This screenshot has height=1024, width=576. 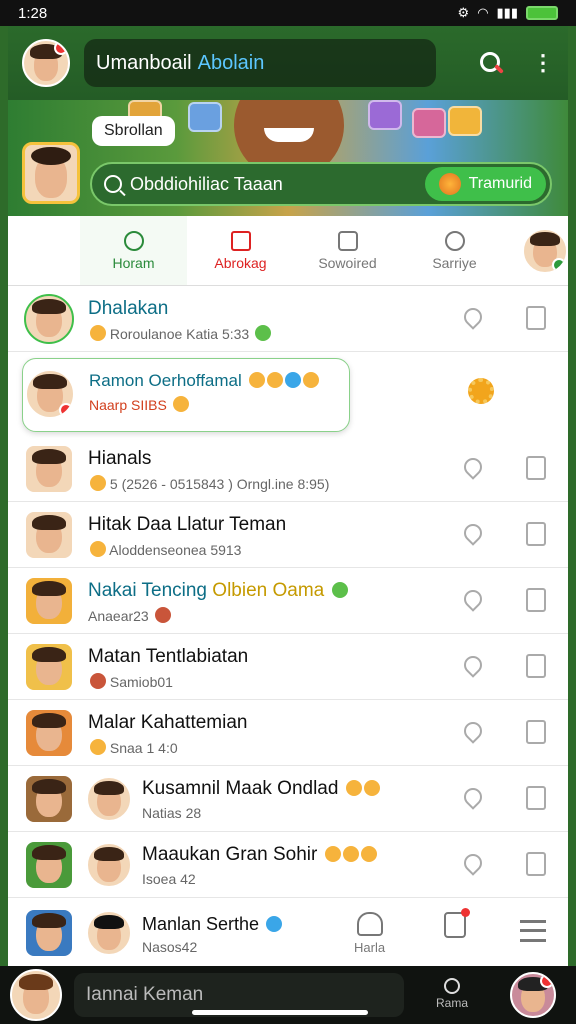 What do you see at coordinates (36, 995) in the screenshot?
I see `bottom-avatar` at bounding box center [36, 995].